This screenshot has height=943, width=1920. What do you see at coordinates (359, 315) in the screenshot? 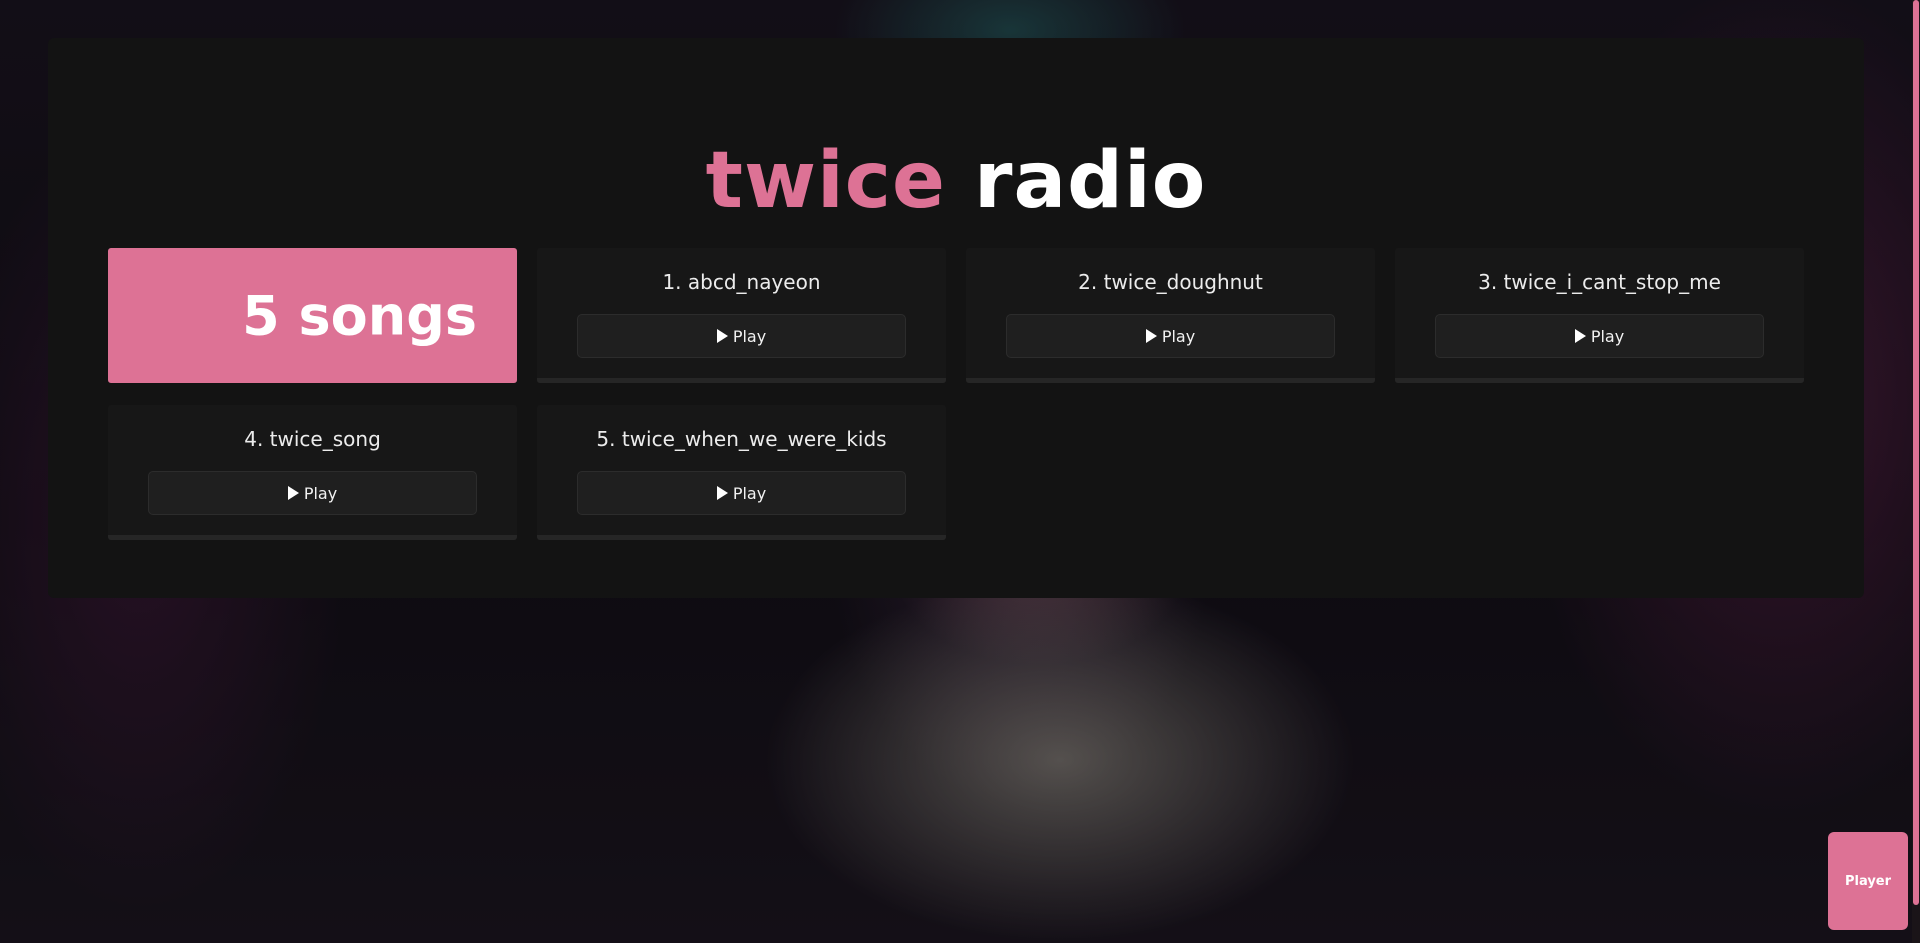
I see `song-count-label: 5 songs` at bounding box center [359, 315].